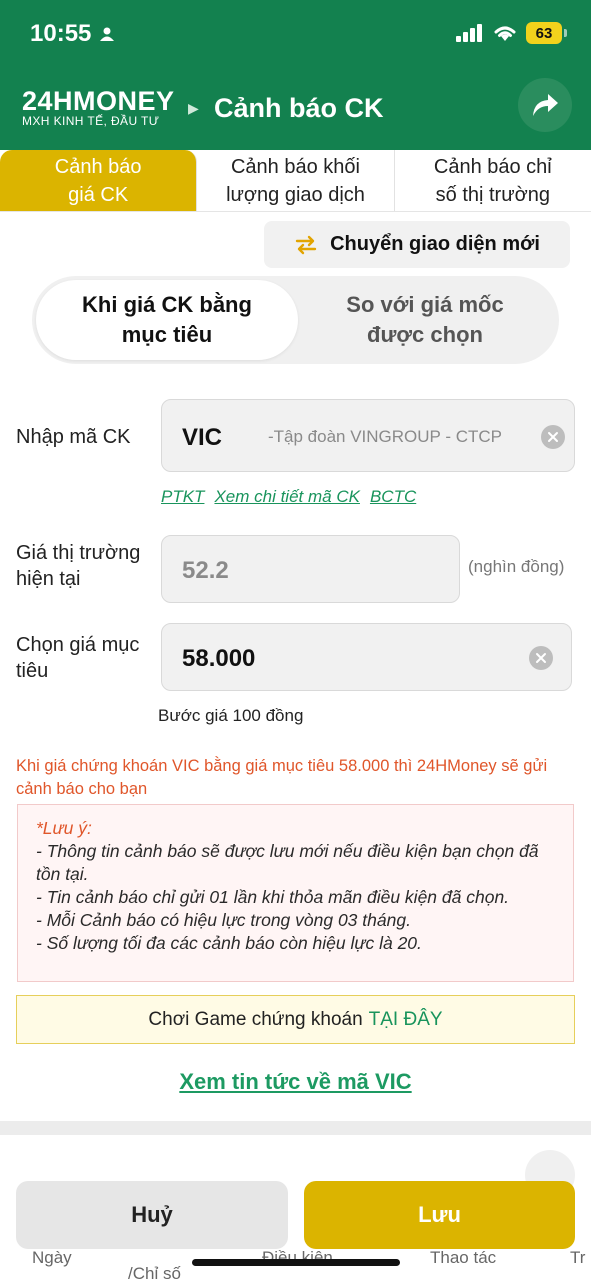 The height and width of the screenshot is (1280, 591). Describe the element at coordinates (435, 244) in the screenshot. I see `switch-interface-label: Chuyển giao diện mới` at that location.